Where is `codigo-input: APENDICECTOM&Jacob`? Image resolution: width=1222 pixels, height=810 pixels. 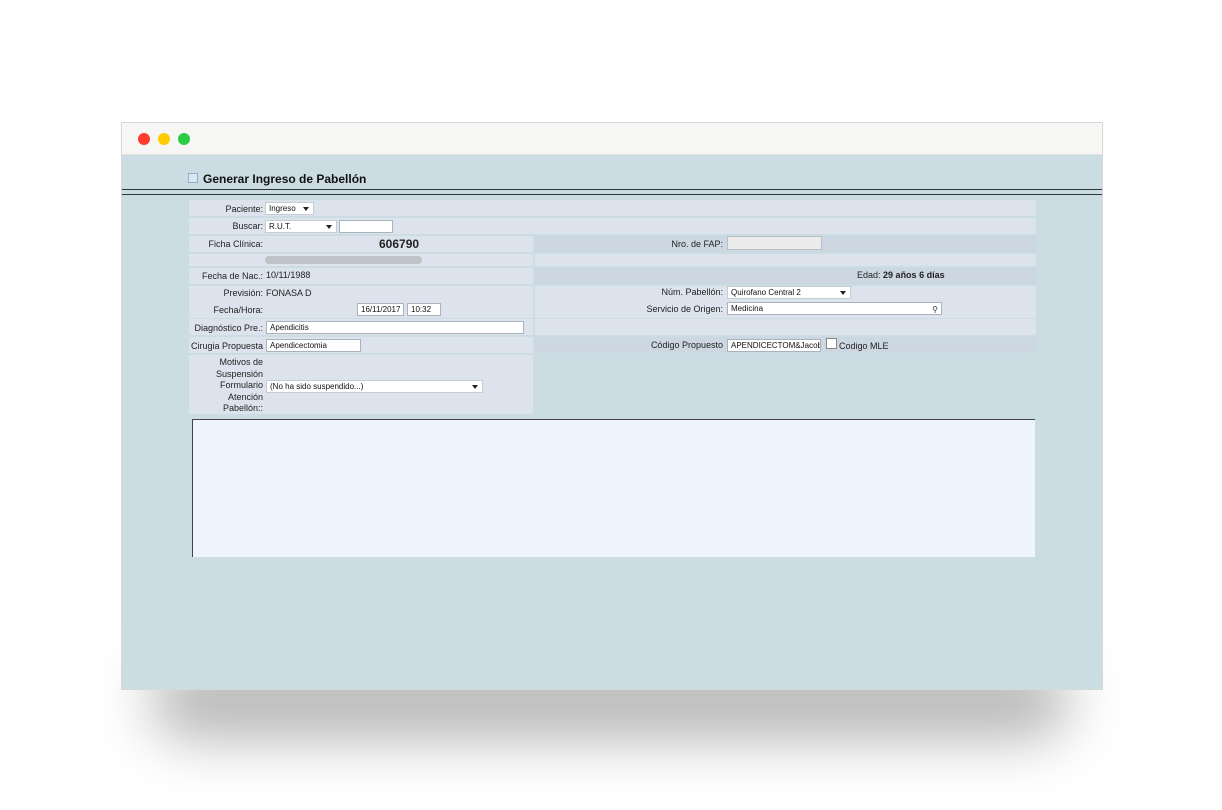 codigo-input: APENDICECTOM&Jacob is located at coordinates (774, 345).